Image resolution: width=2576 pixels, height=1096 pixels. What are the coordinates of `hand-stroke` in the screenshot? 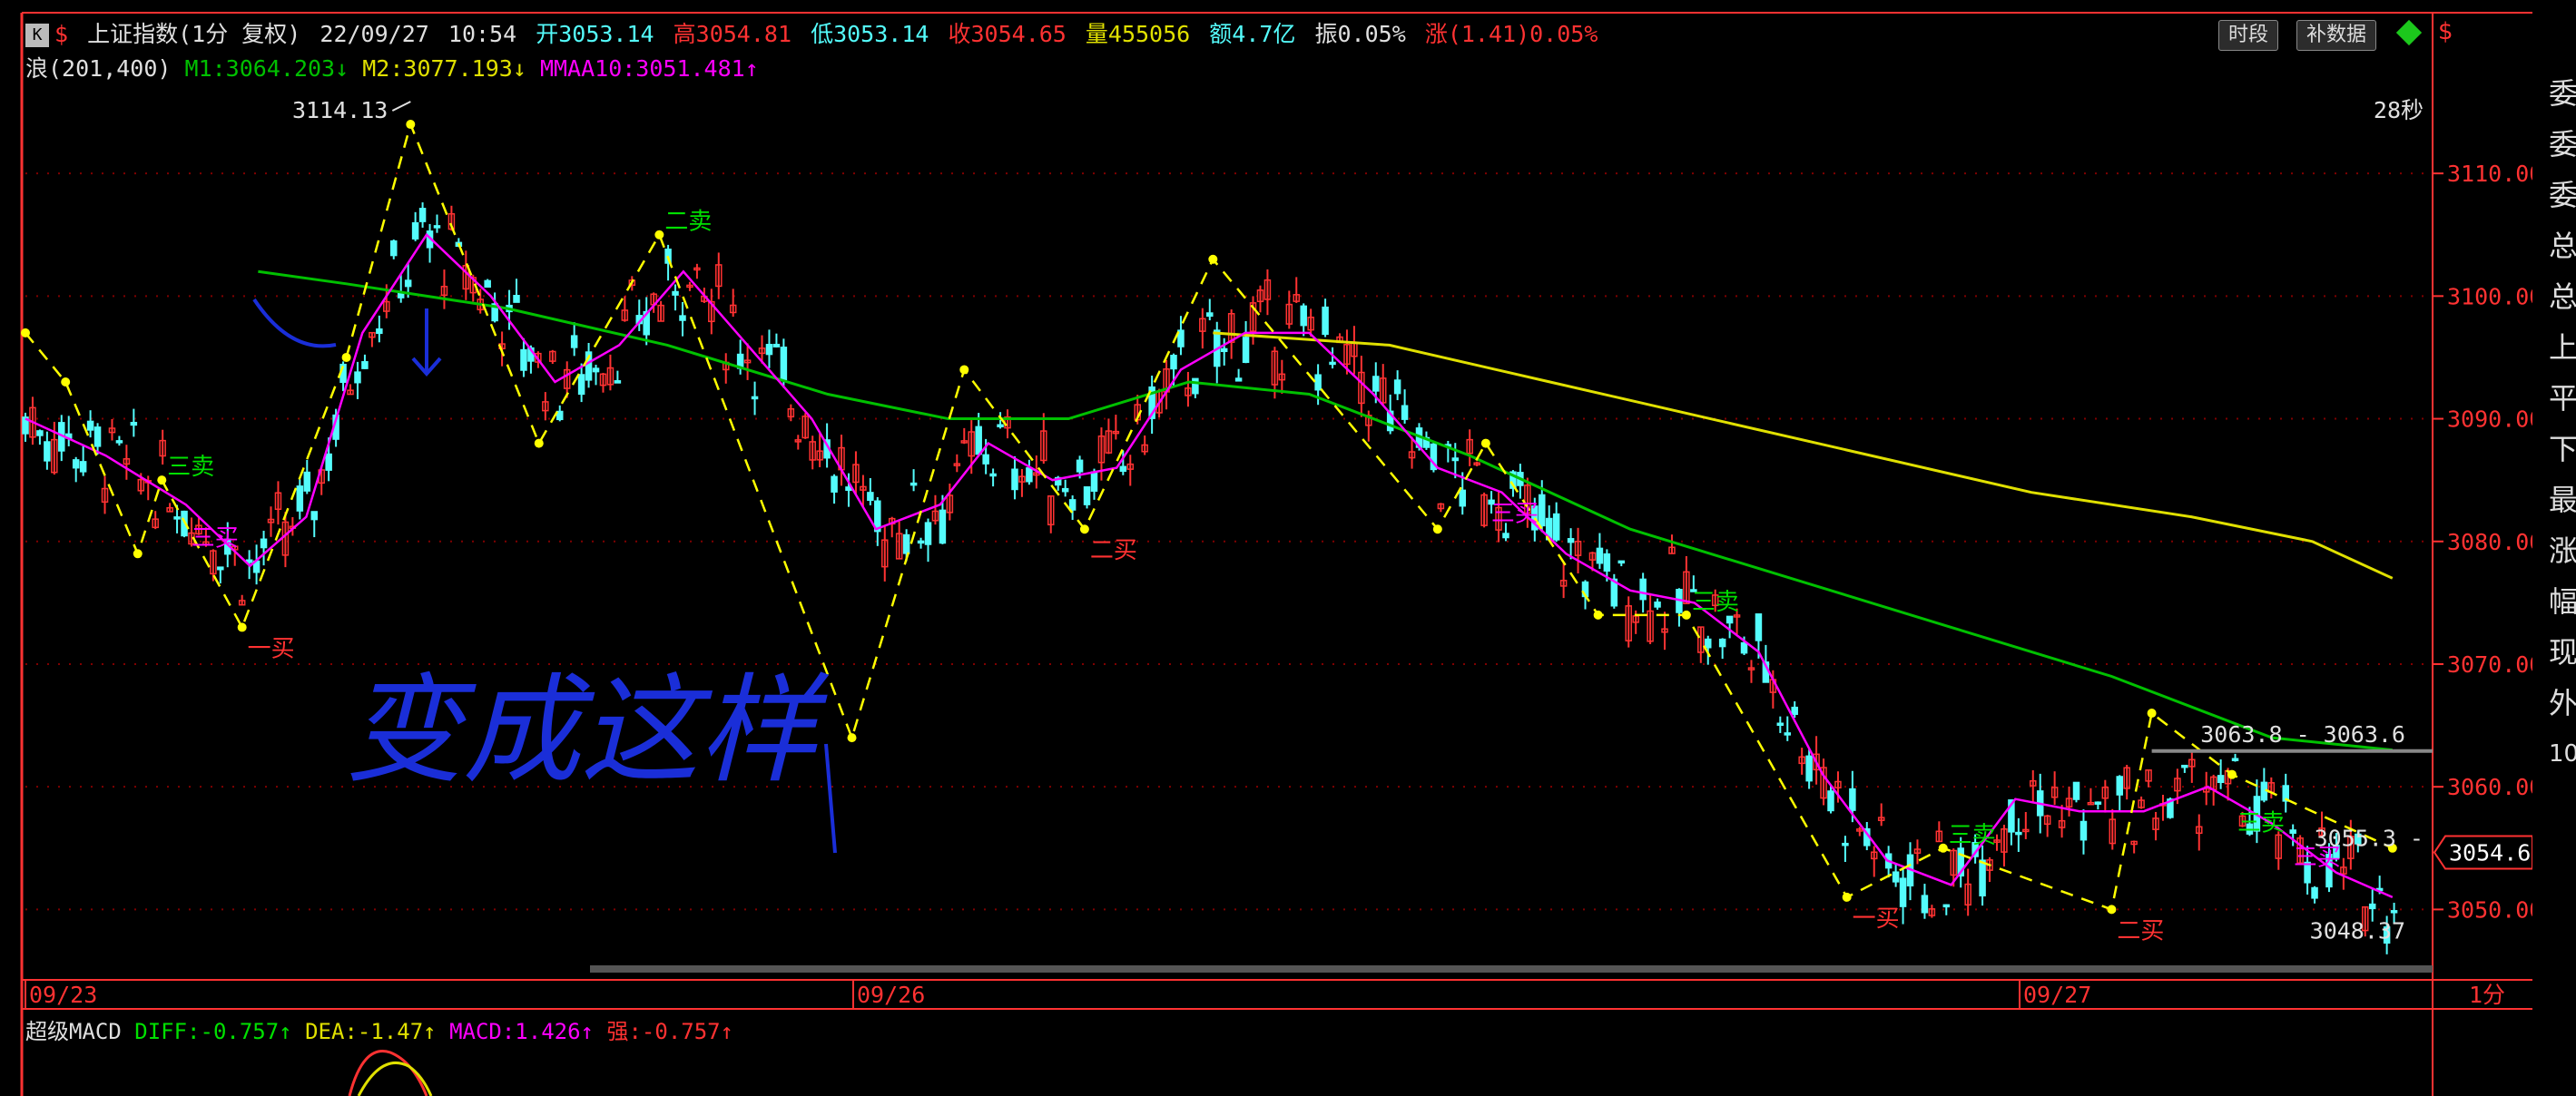 It's located at (830, 798).